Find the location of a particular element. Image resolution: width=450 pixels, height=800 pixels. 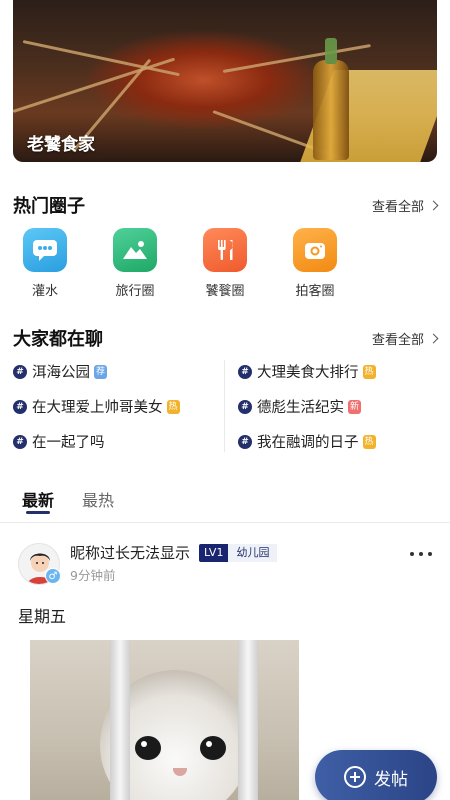

level-number: LV1 is located at coordinates (214, 553).